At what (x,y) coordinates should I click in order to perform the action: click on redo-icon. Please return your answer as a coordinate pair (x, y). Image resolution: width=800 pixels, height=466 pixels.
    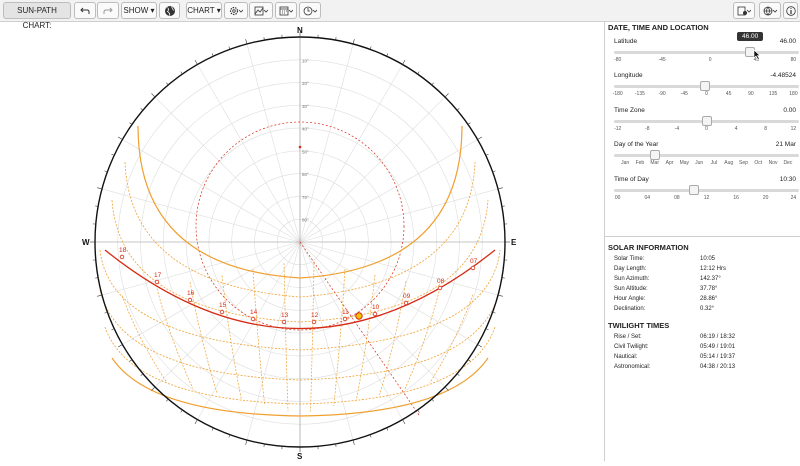
    Looking at the image, I should click on (108, 11).